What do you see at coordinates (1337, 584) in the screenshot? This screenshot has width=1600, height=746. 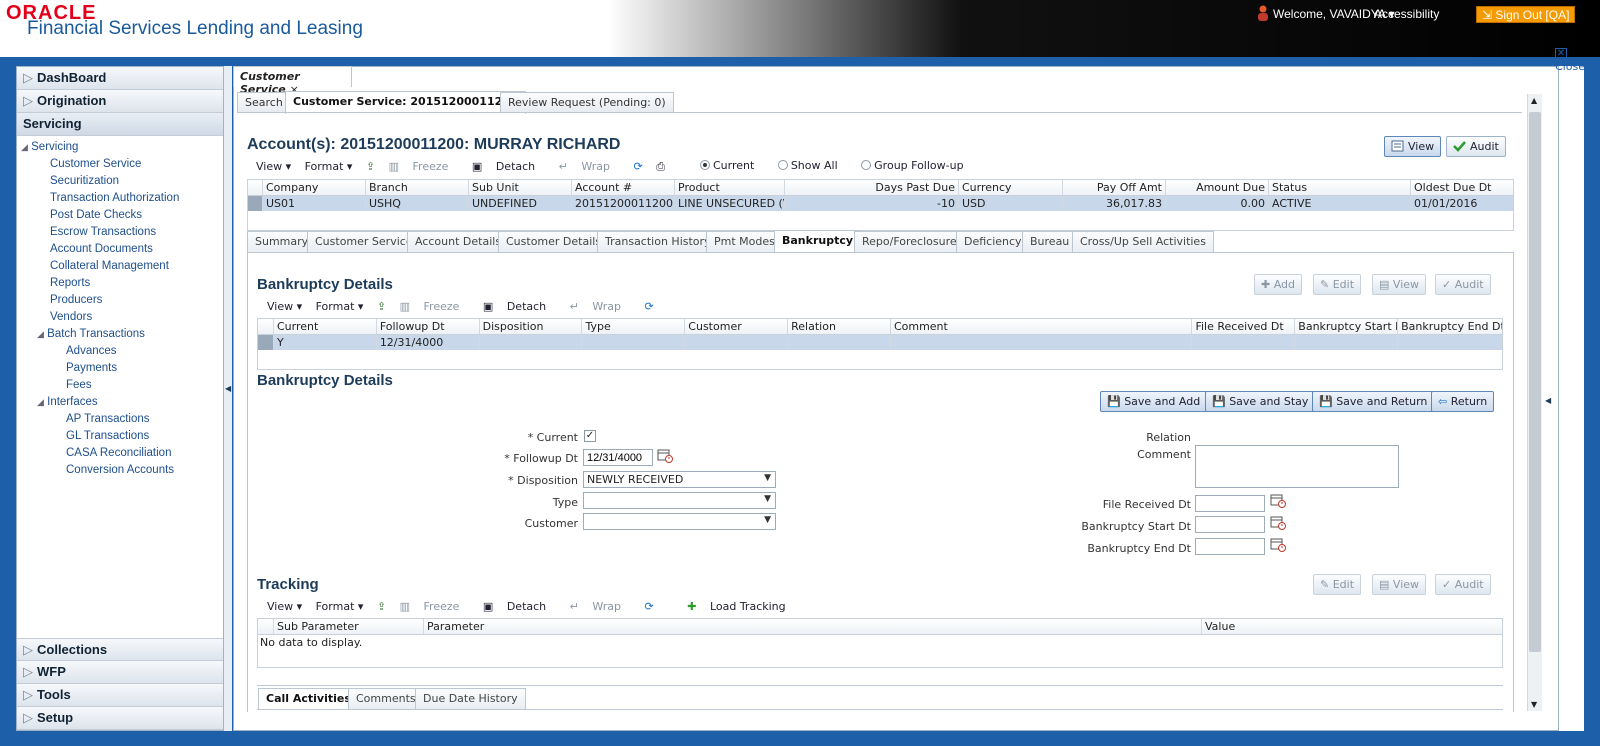 I see `tracking-edit-button: ✎ Edit` at bounding box center [1337, 584].